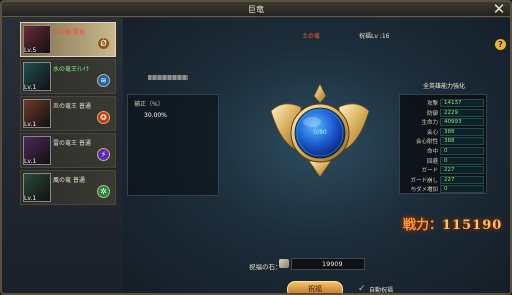 This screenshot has height=295, width=512. What do you see at coordinates (173, 145) in the screenshot?
I see `bonus-panel: 補正（%） 30.00%` at bounding box center [173, 145].